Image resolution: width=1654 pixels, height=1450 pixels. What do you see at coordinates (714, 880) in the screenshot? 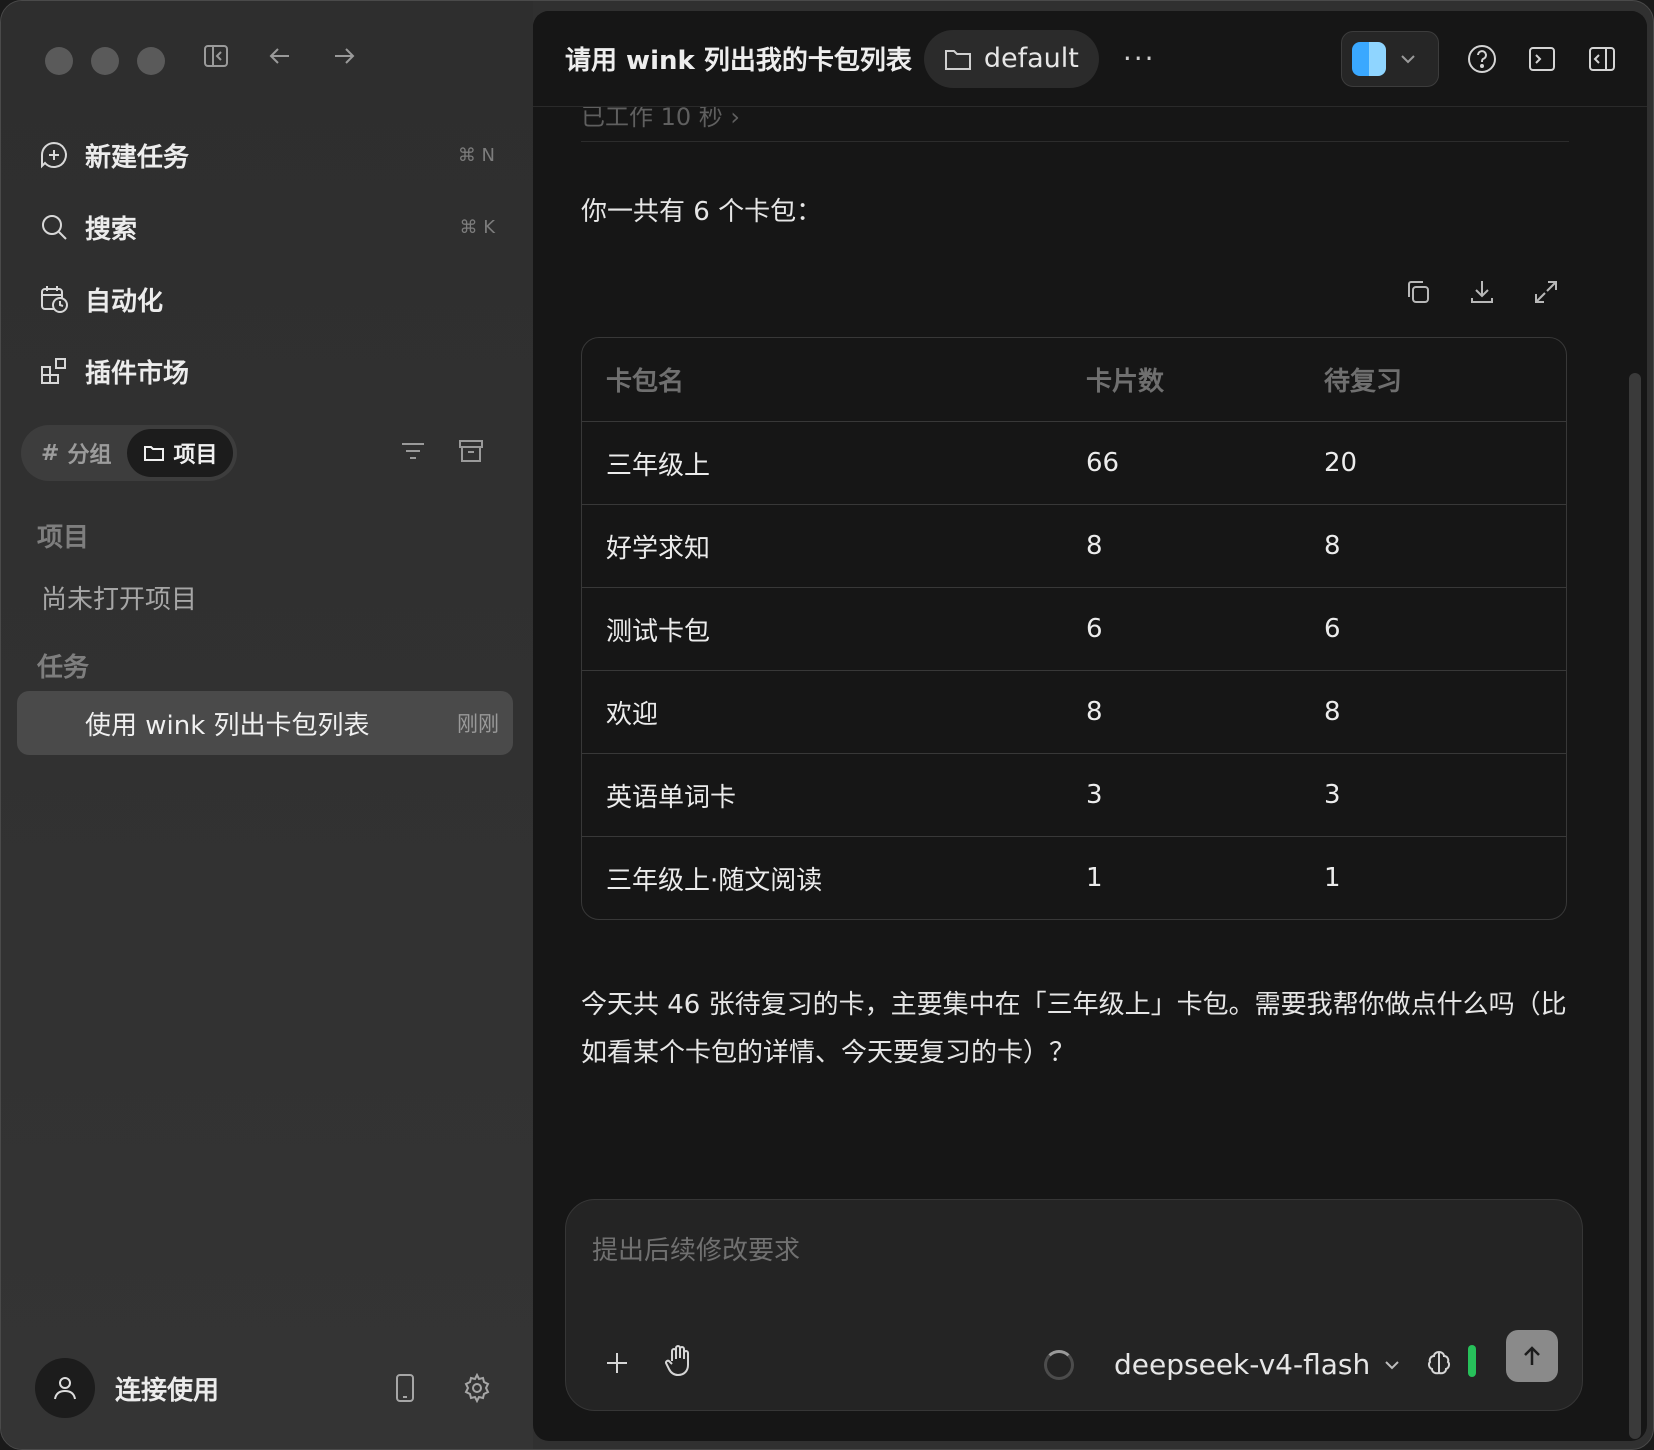
I see `table-cell: 三年级上·随文阅读` at bounding box center [714, 880].